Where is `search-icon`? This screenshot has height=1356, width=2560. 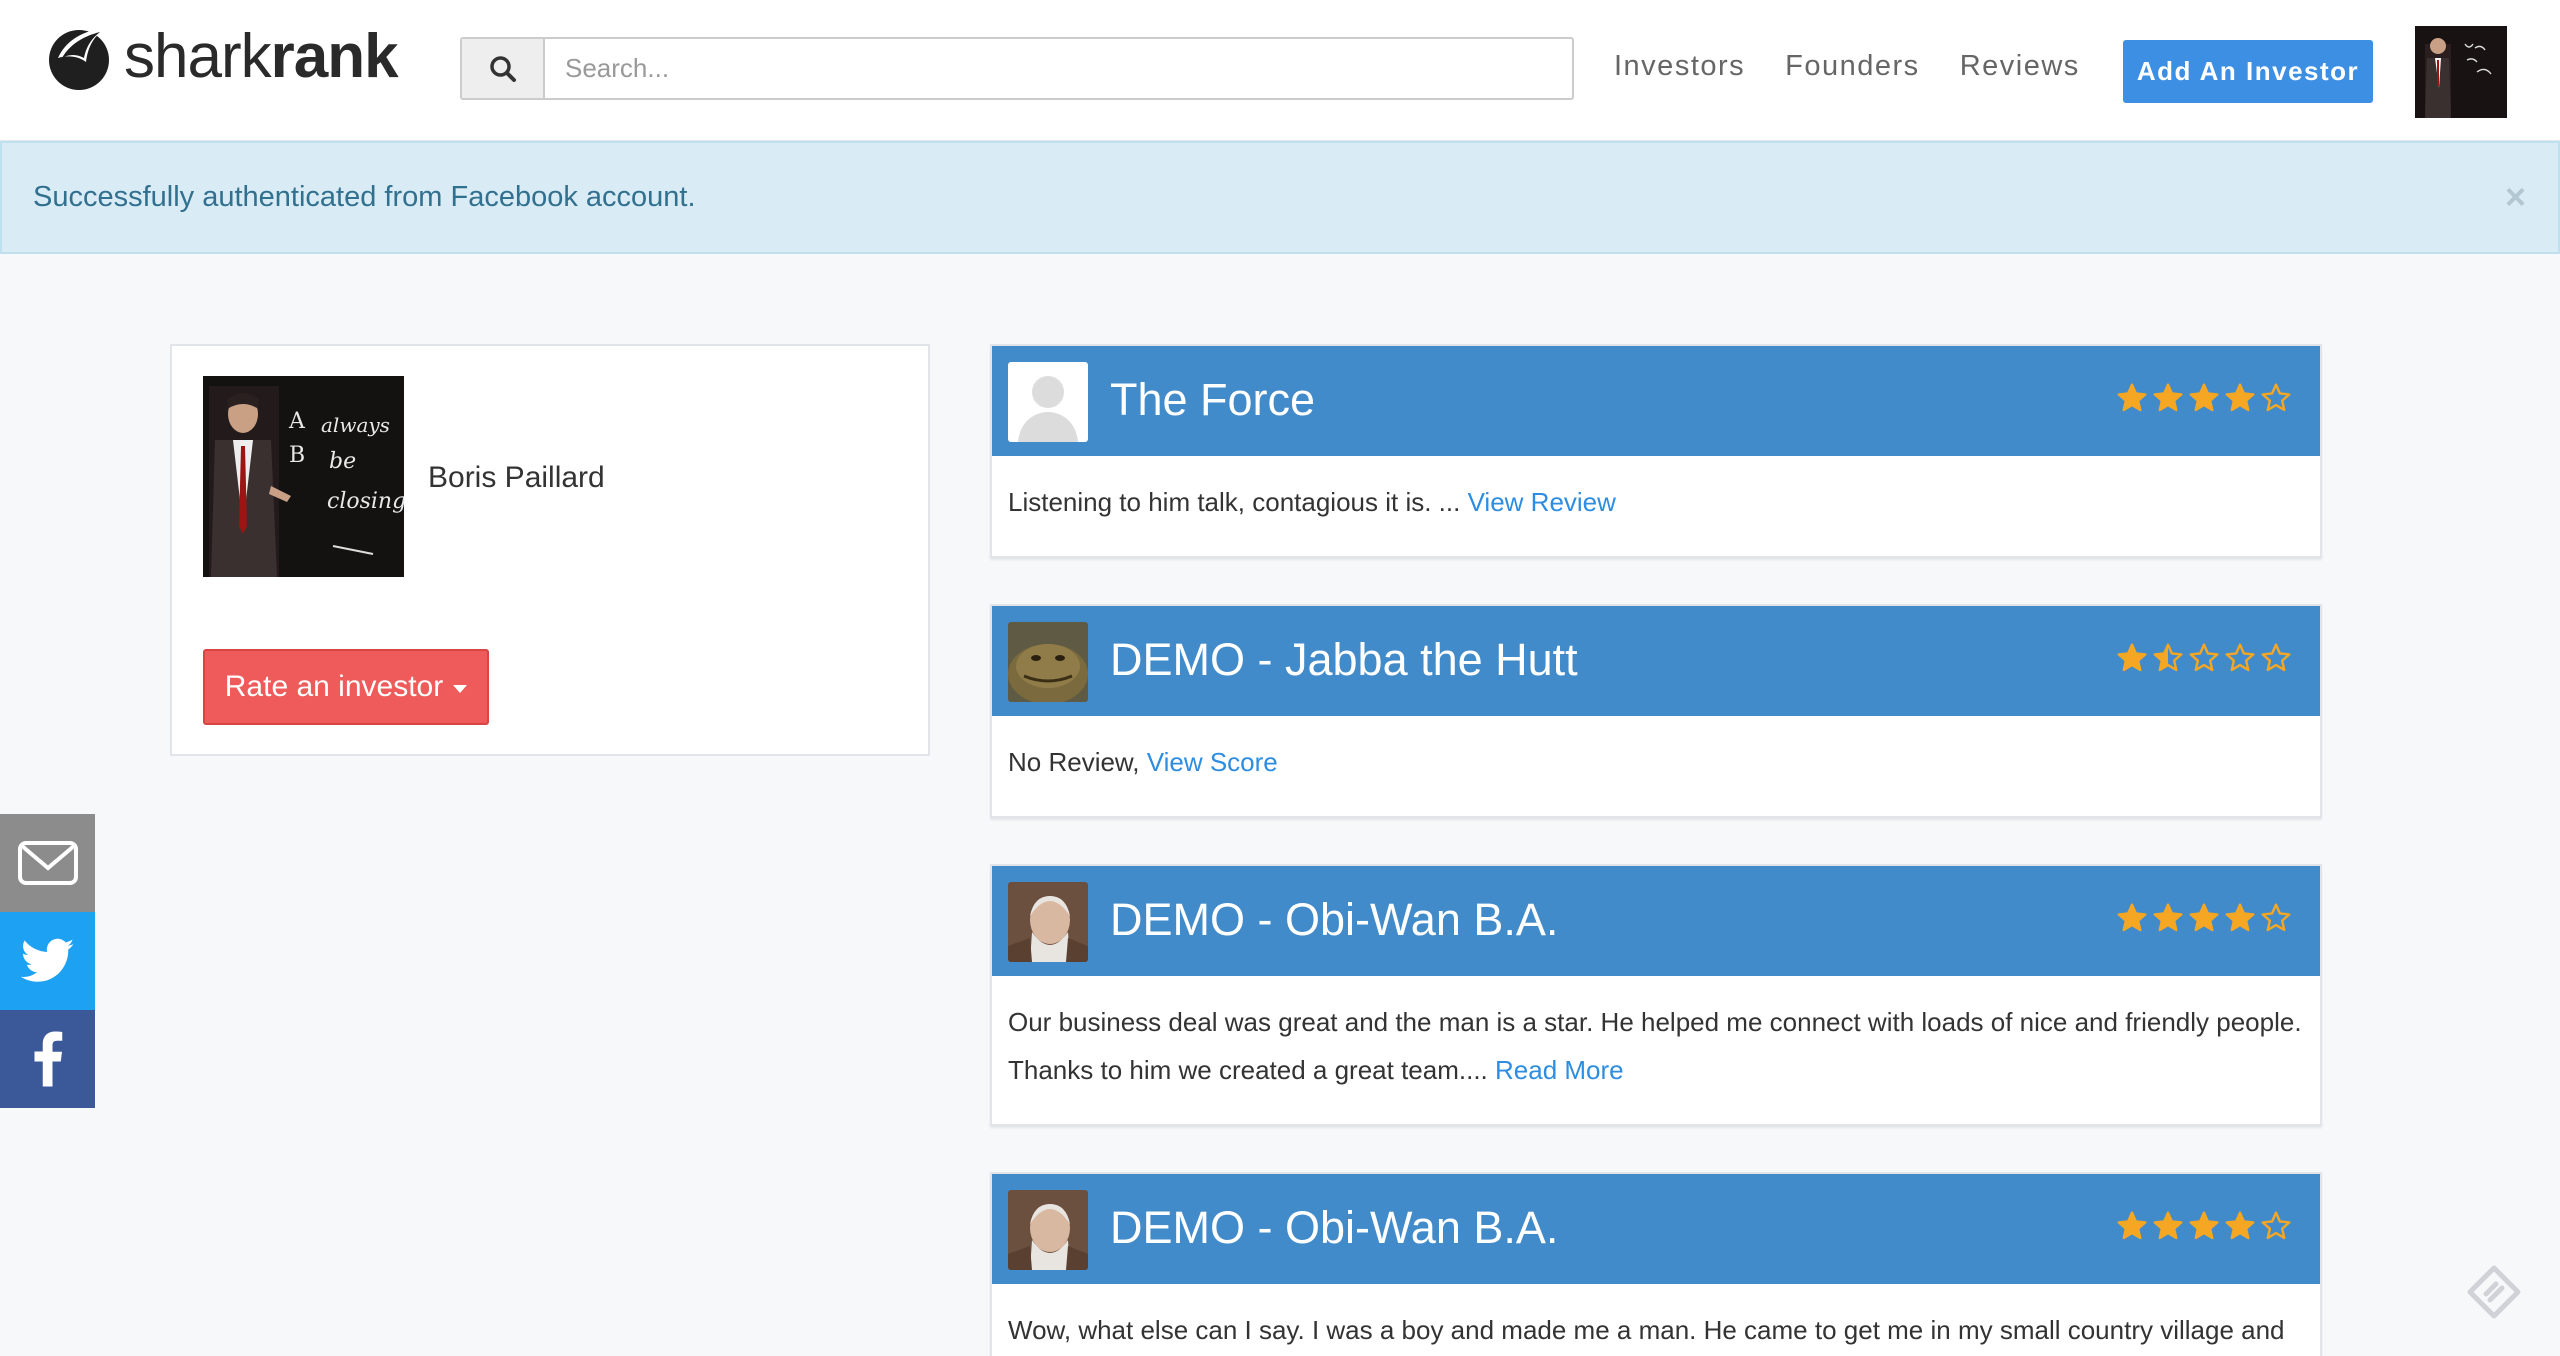
search-icon is located at coordinates (502, 68).